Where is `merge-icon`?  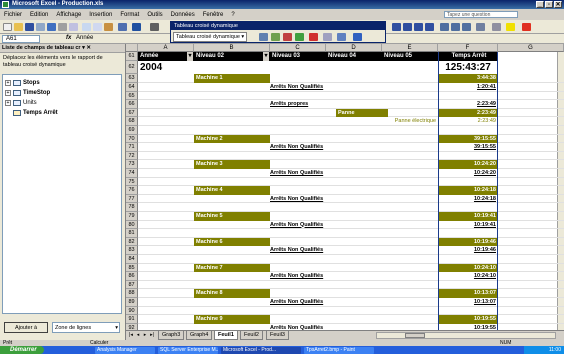 merge-icon is located at coordinates (429, 27).